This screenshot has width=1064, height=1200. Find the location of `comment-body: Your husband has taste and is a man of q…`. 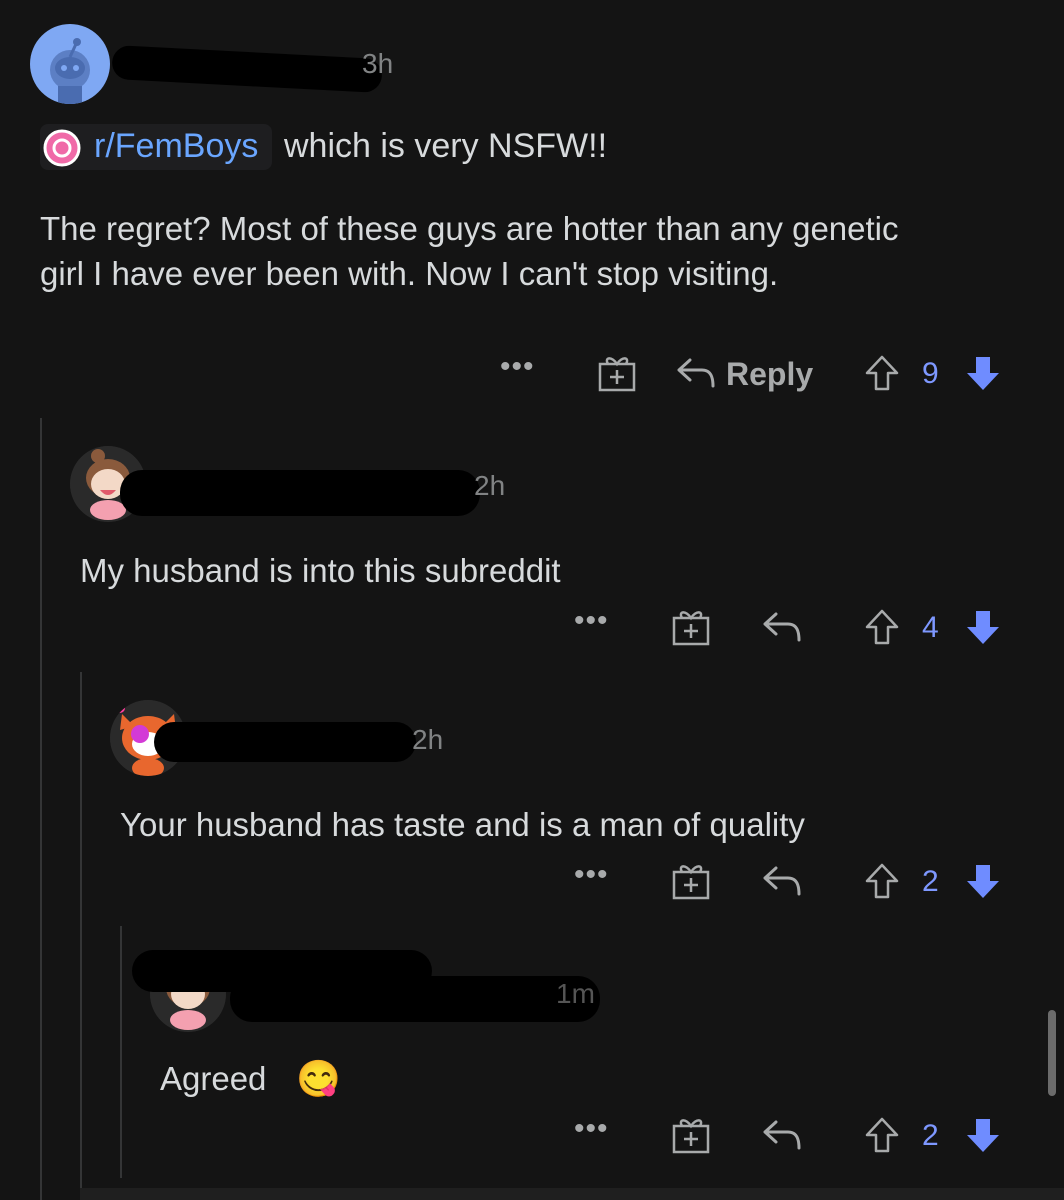

comment-body: Your husband has taste and is a man of q… is located at coordinates (462, 824).